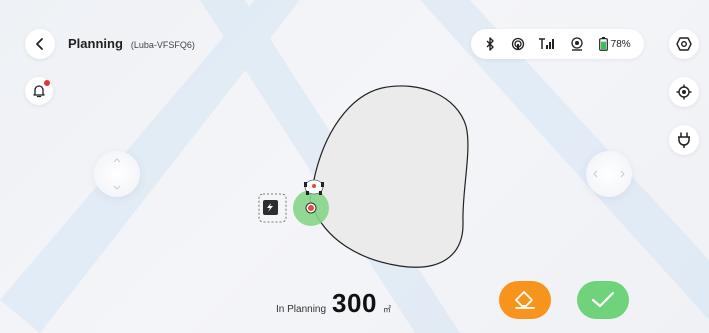 The image size is (709, 333). Describe the element at coordinates (354, 303) in the screenshot. I see `planning-area-value: 300` at that location.